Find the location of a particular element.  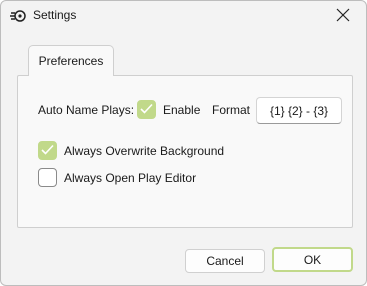

tab-preferences: Preferences is located at coordinates (71, 60).